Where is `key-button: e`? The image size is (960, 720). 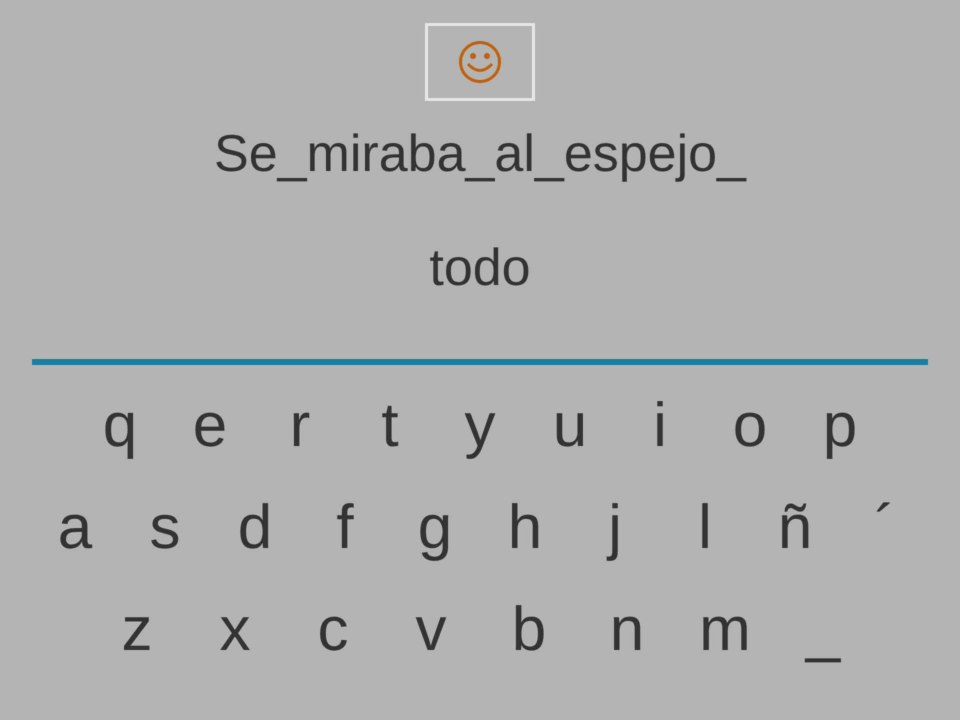 key-button: e is located at coordinates (210, 426).